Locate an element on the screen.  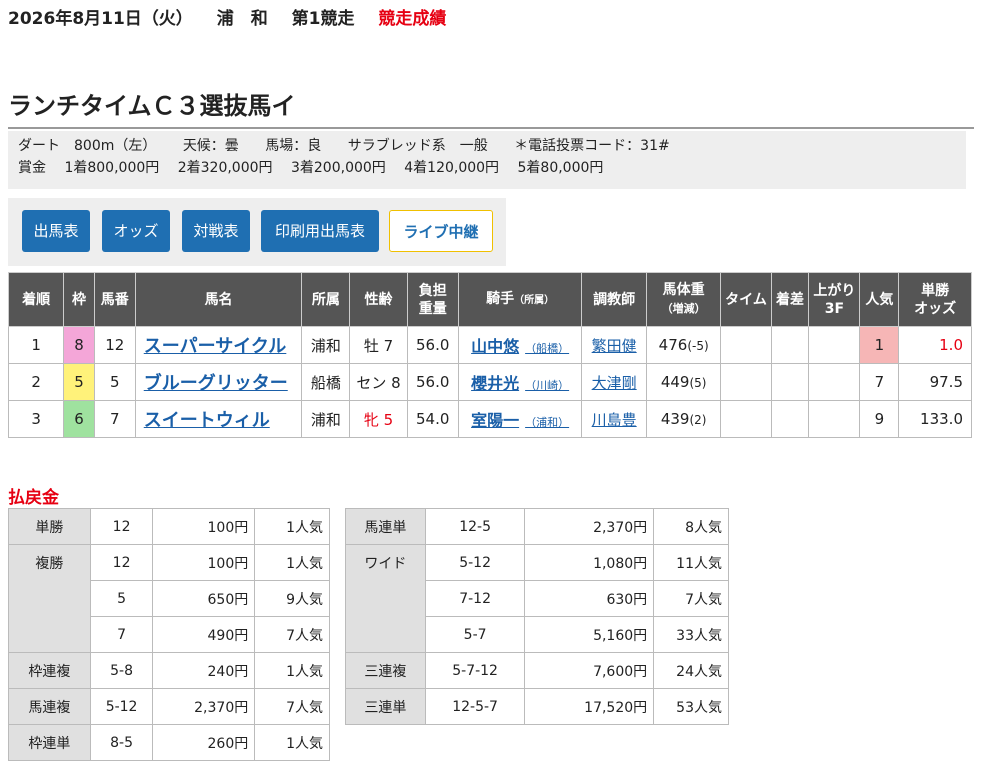
horse-name-cell: スイートウィル is located at coordinates (218, 419).